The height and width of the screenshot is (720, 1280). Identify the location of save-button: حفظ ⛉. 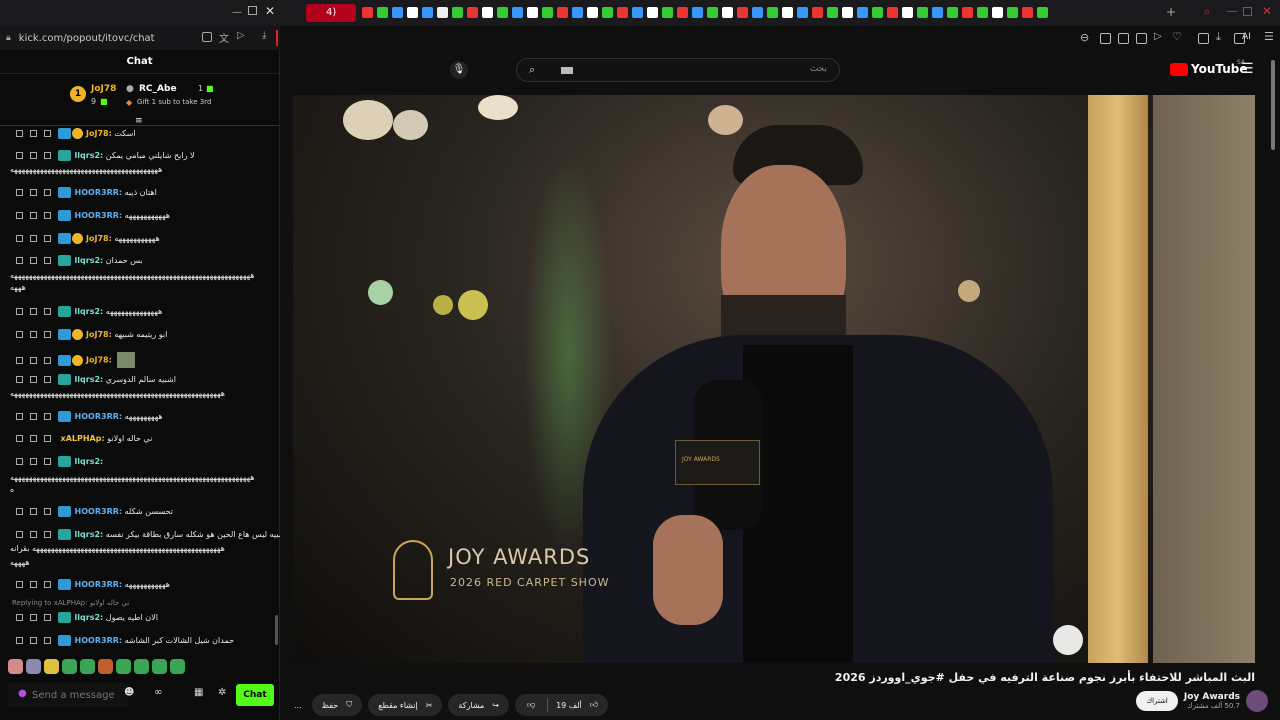
(337, 705).